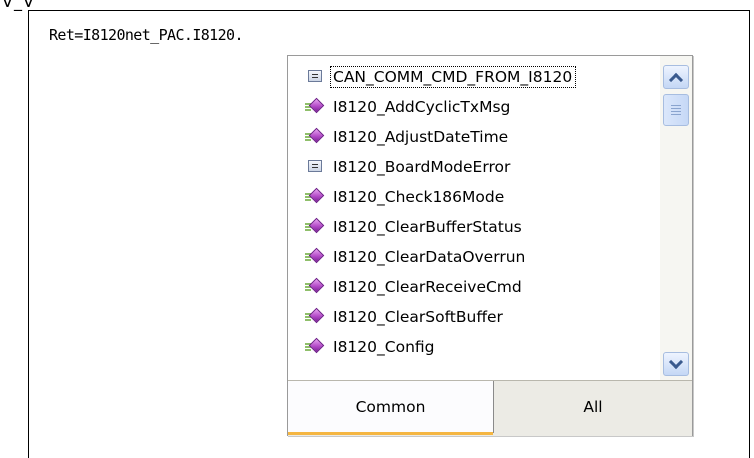 This screenshot has height=458, width=754. What do you see at coordinates (474, 347) in the screenshot?
I see `list-item: I8120_Config` at bounding box center [474, 347].